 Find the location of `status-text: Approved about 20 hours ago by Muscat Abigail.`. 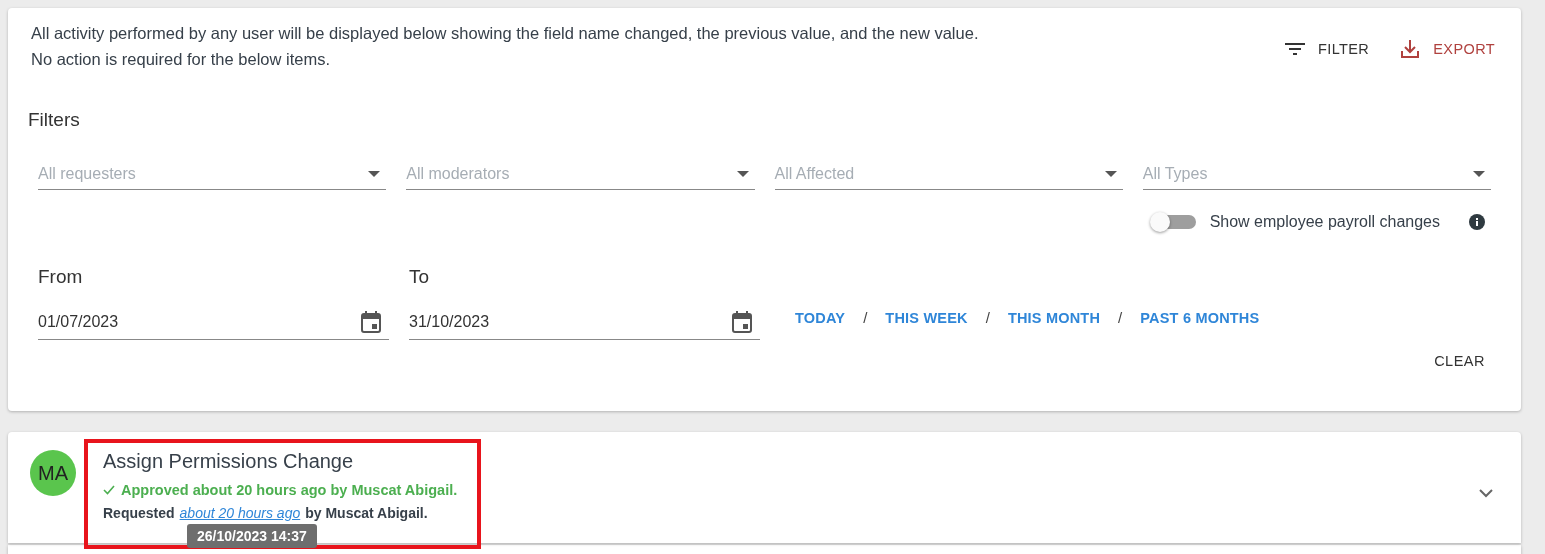

status-text: Approved about 20 hours ago by Muscat Abigail. is located at coordinates (289, 490).